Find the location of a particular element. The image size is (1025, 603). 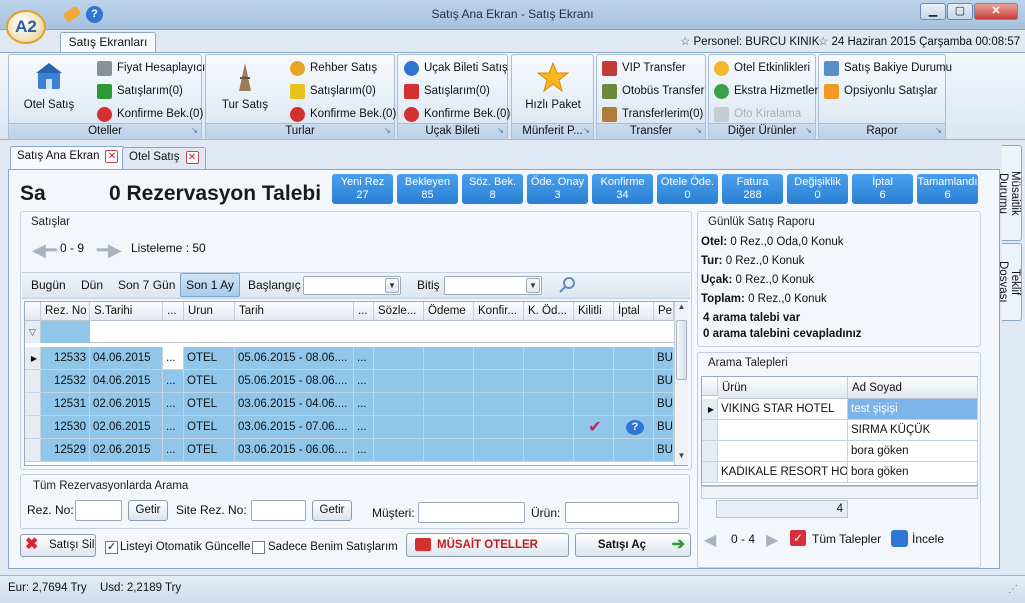

musait-oteller-button: MÜSAİT OTELLER is located at coordinates (487, 545).